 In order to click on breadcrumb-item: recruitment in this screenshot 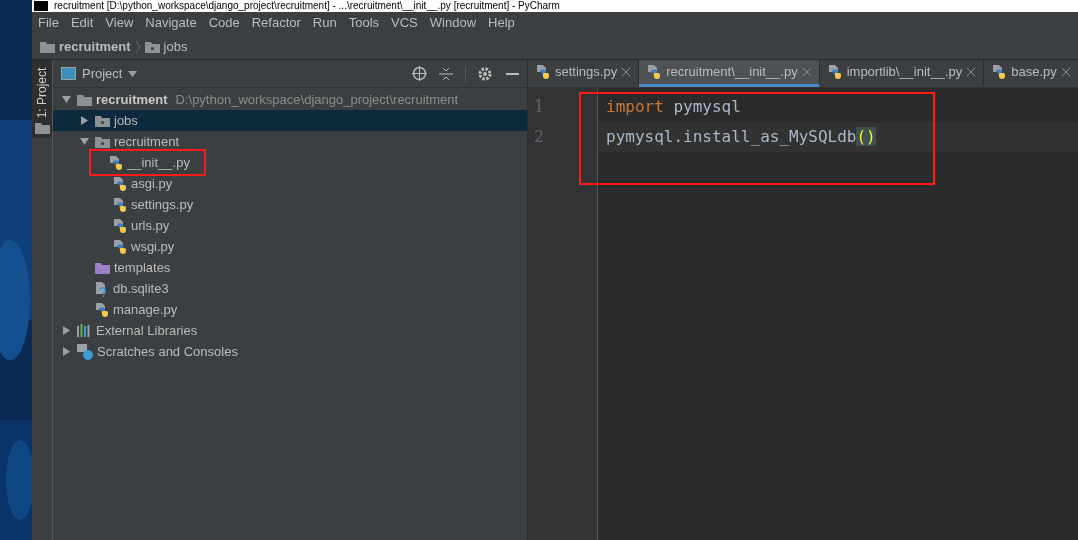, I will do `click(95, 46)`.